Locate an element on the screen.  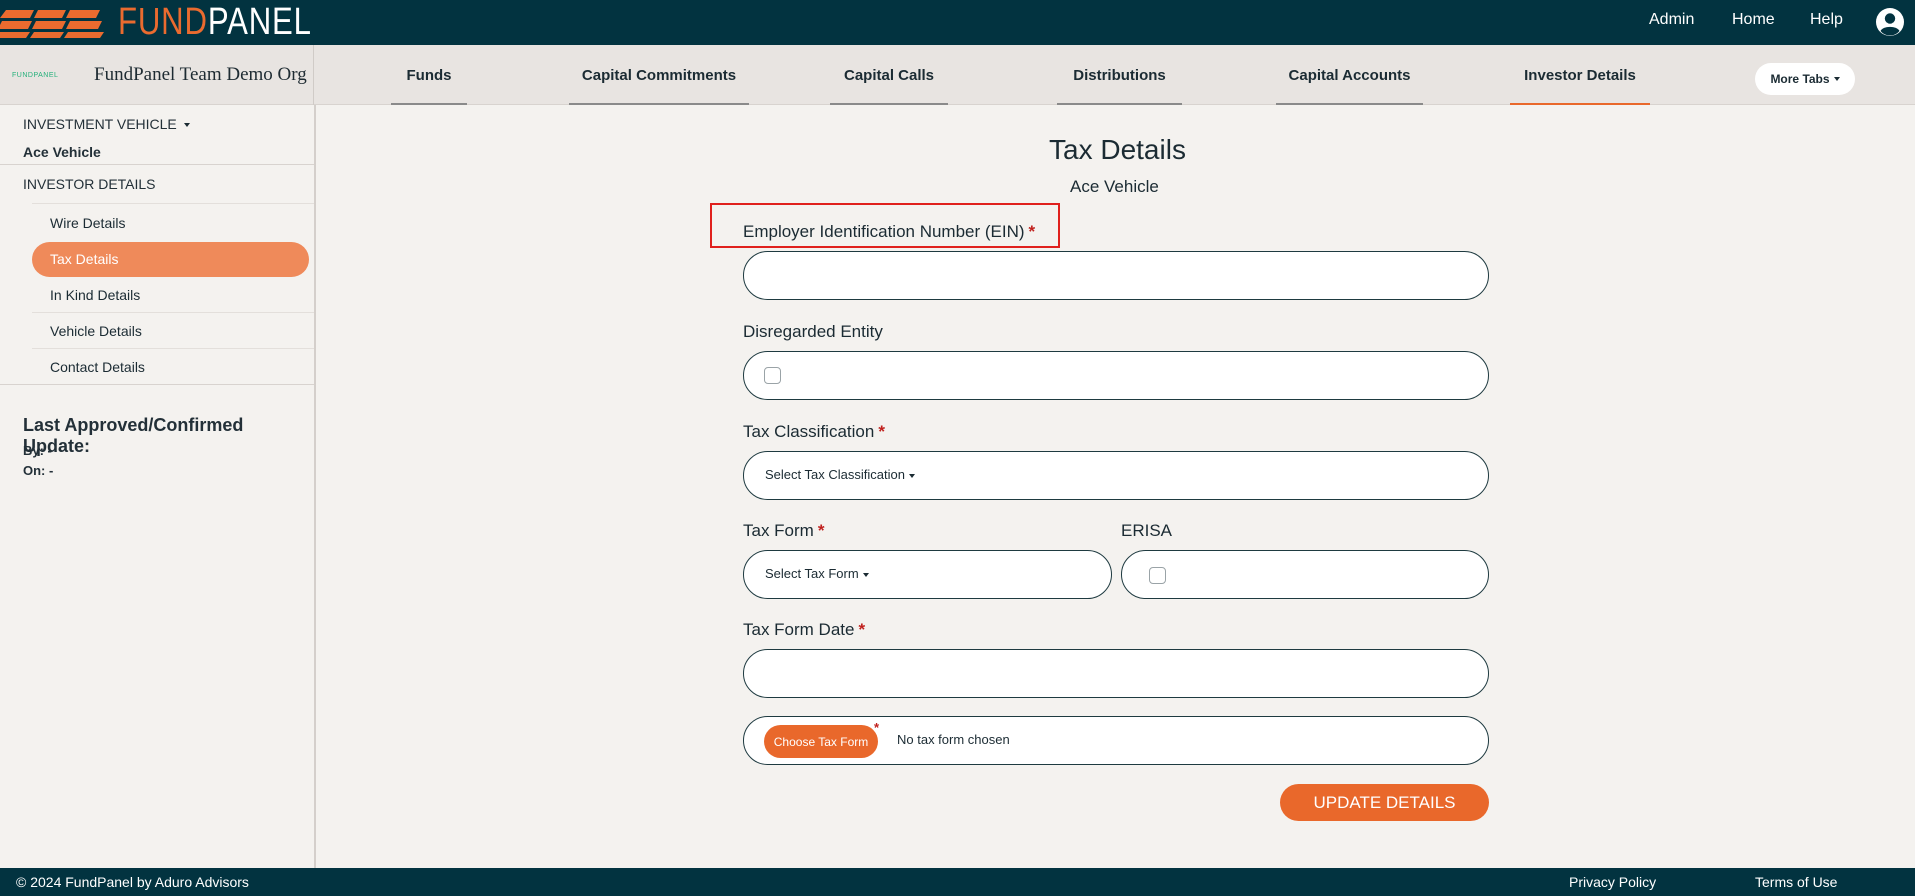
tab-capital-commitments: Capital Commitments is located at coordinates (659, 75).